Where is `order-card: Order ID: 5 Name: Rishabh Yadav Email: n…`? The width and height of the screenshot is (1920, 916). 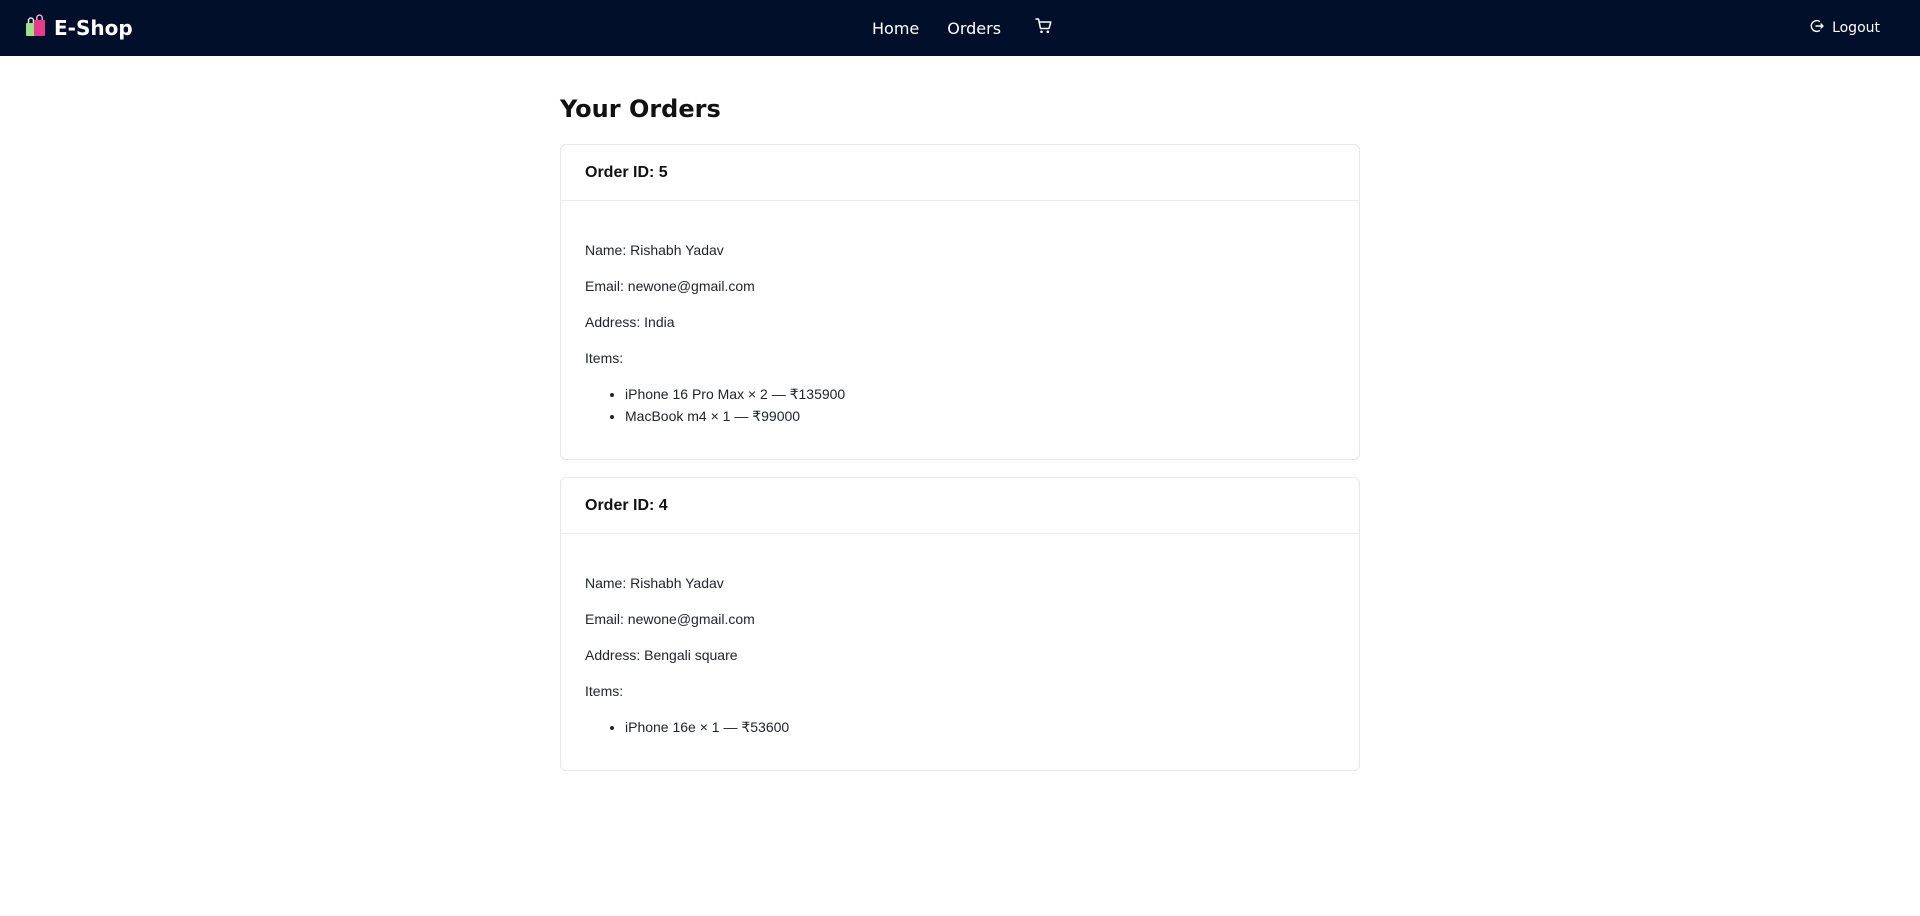 order-card: Order ID: 5 Name: Rishabh Yadav Email: n… is located at coordinates (960, 302).